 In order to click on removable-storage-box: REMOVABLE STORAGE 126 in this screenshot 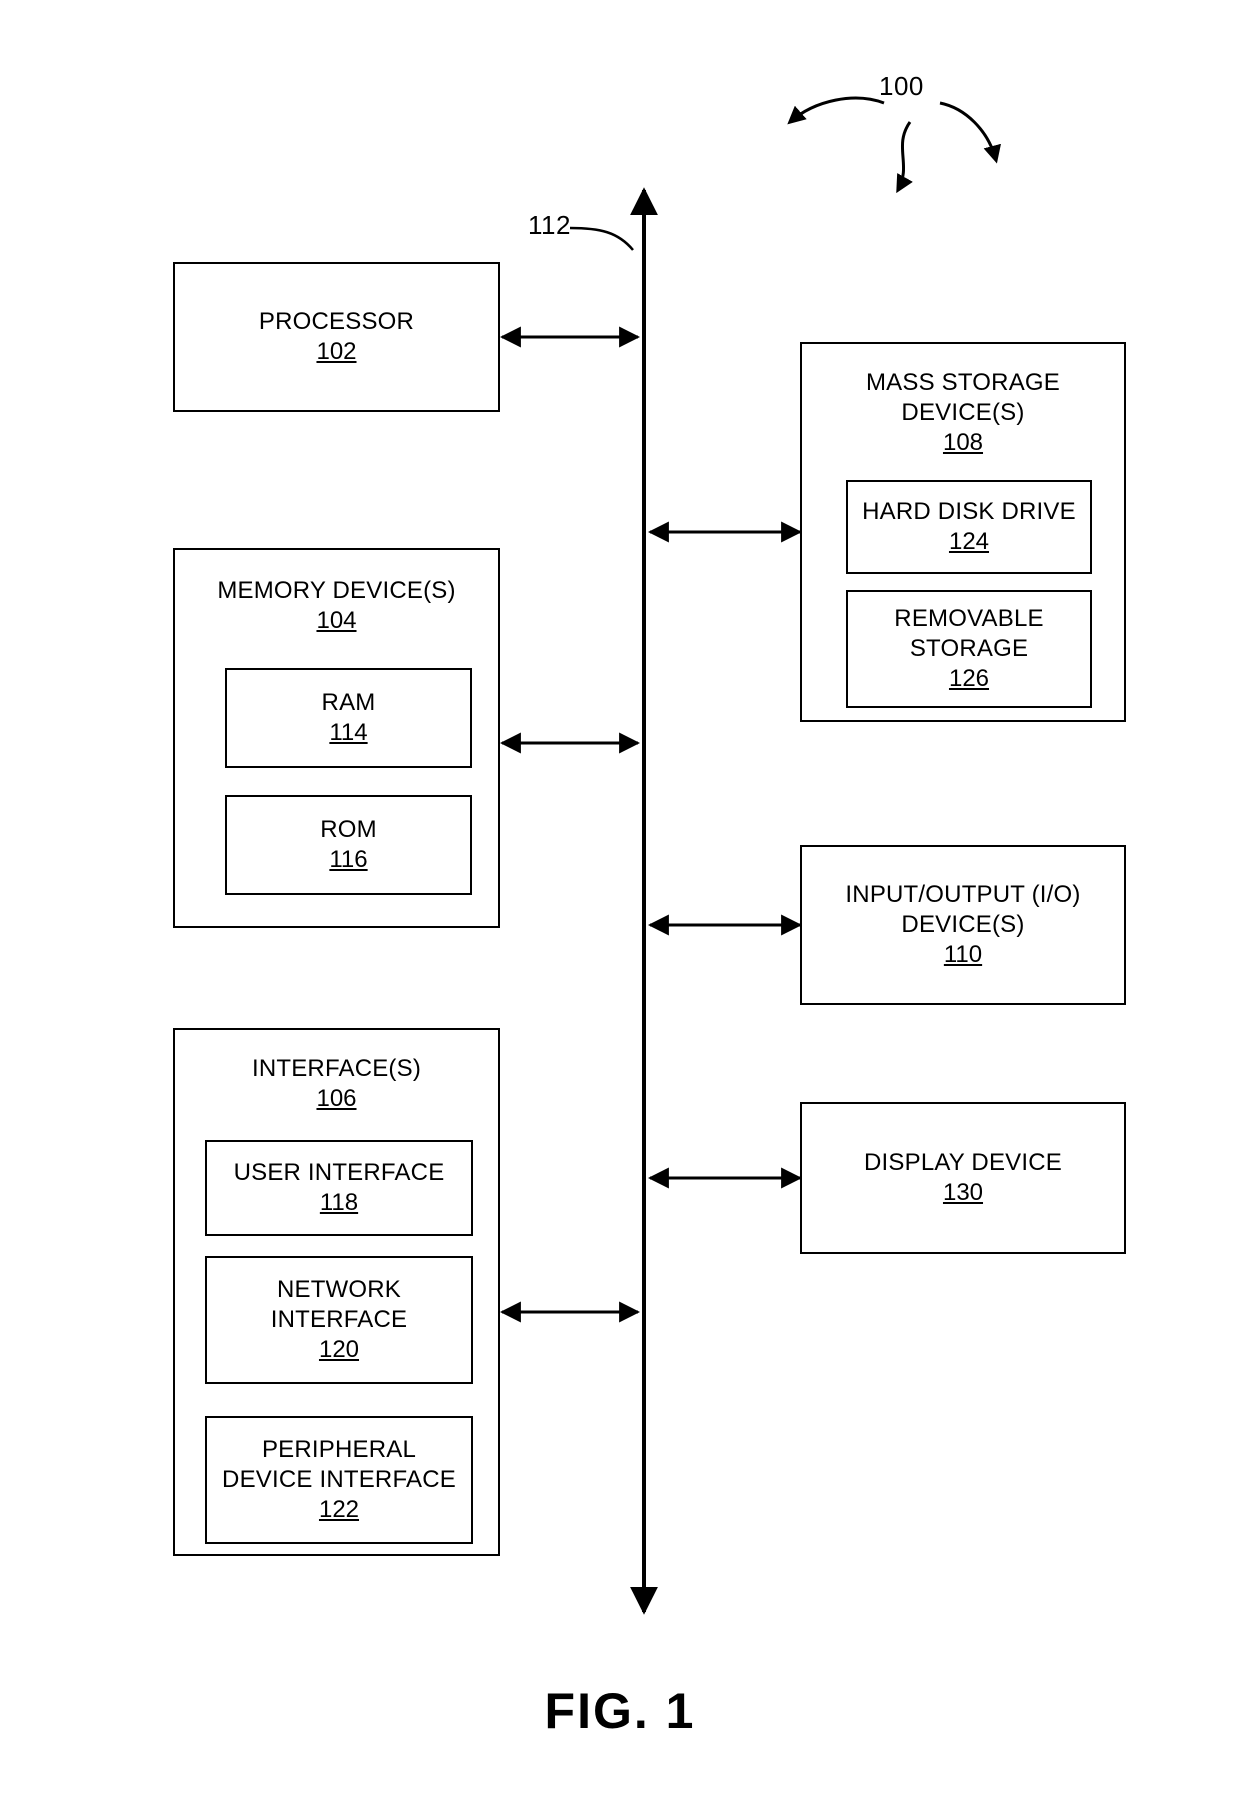, I will do `click(969, 649)`.